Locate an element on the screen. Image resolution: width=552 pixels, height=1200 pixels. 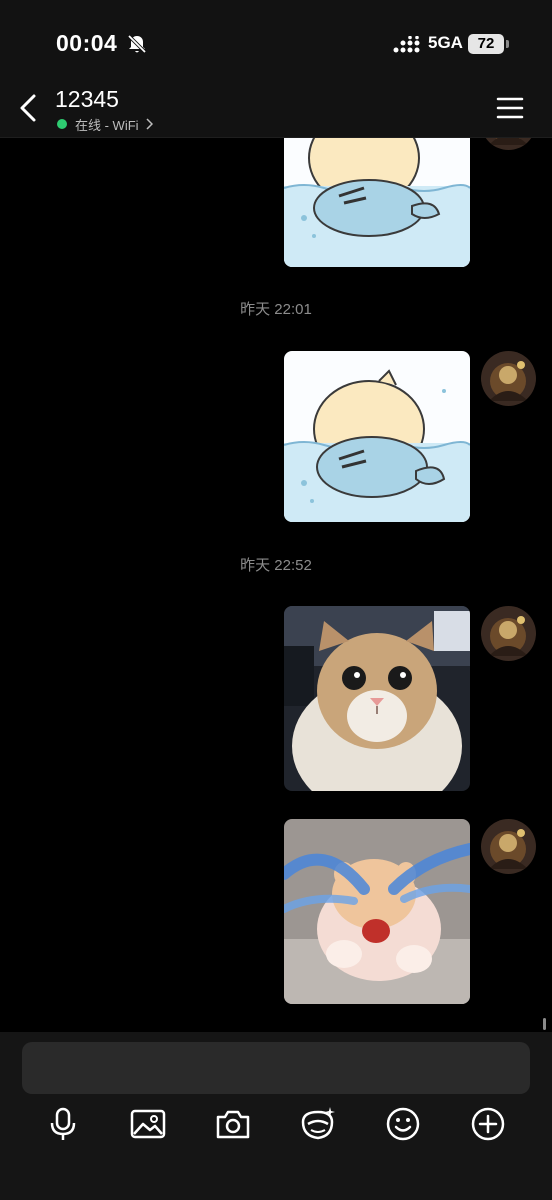
sticker-button is located at coordinates (318, 1124).